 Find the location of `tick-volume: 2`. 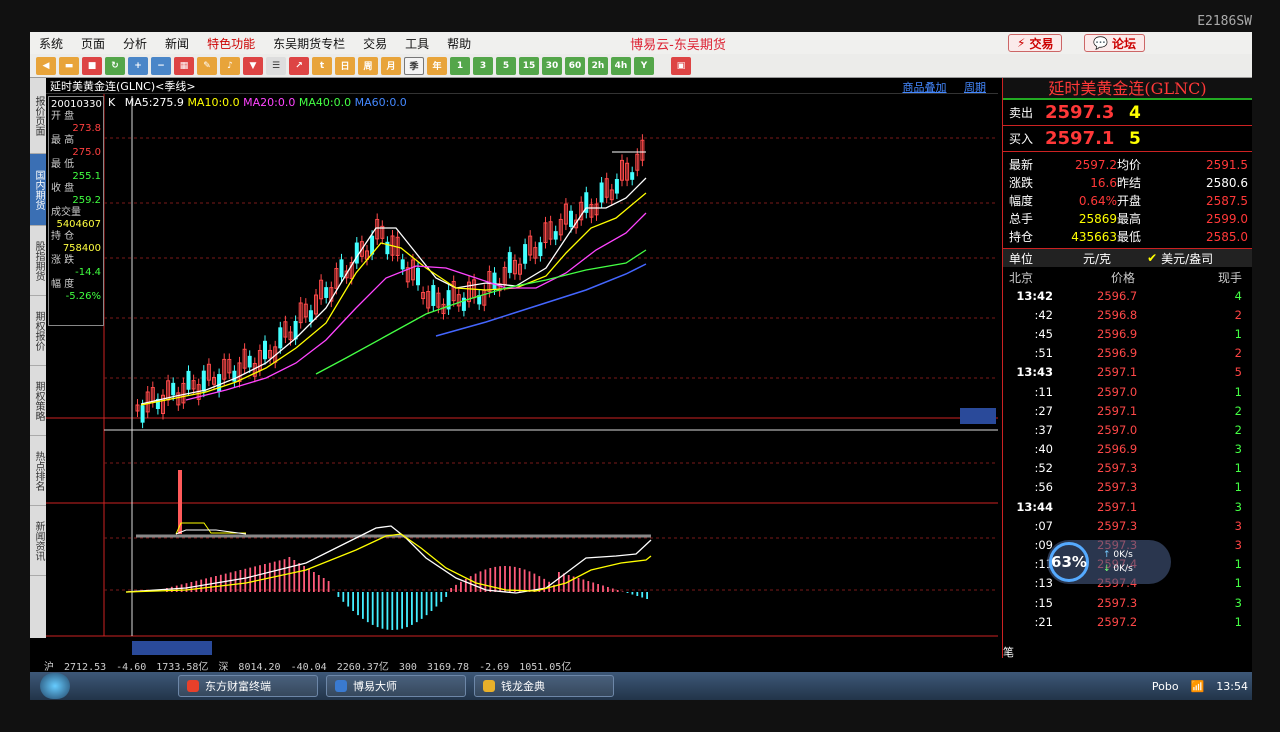

tick-volume: 2 is located at coordinates (1238, 353).